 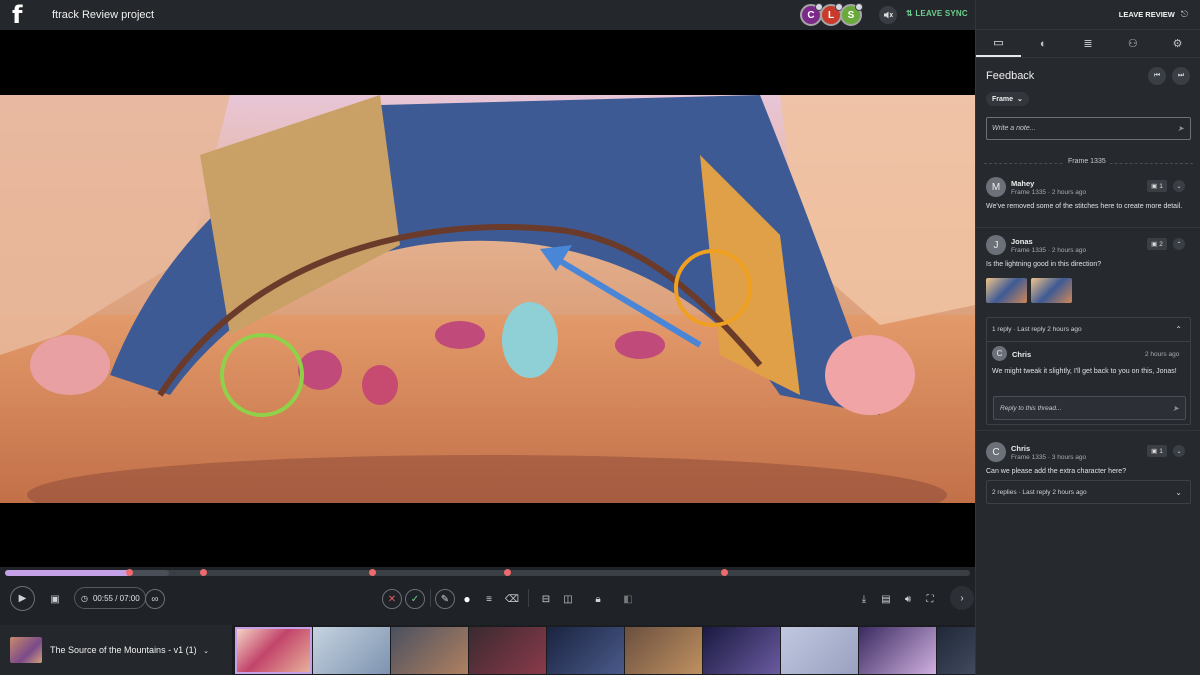 I want to click on version-thumbnail, so click(x=26, y=650).